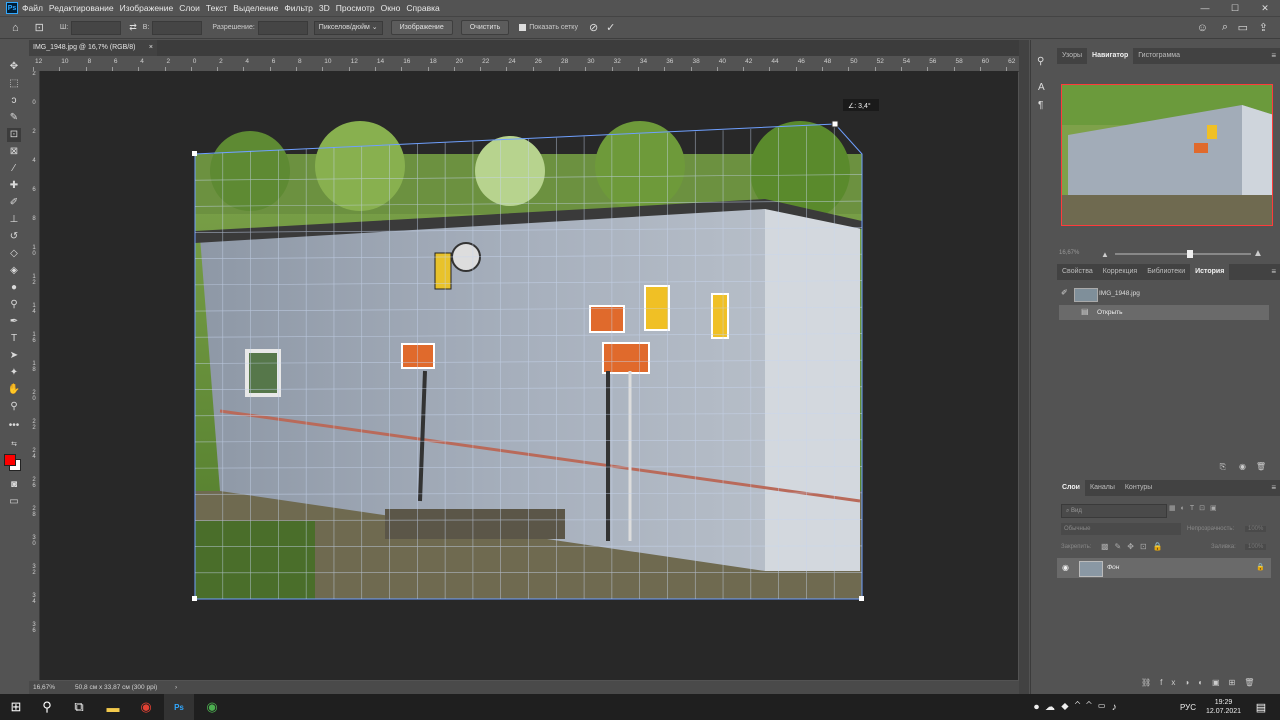 The height and width of the screenshot is (720, 1280). I want to click on camera-icon: ◉, so click(1242, 466).